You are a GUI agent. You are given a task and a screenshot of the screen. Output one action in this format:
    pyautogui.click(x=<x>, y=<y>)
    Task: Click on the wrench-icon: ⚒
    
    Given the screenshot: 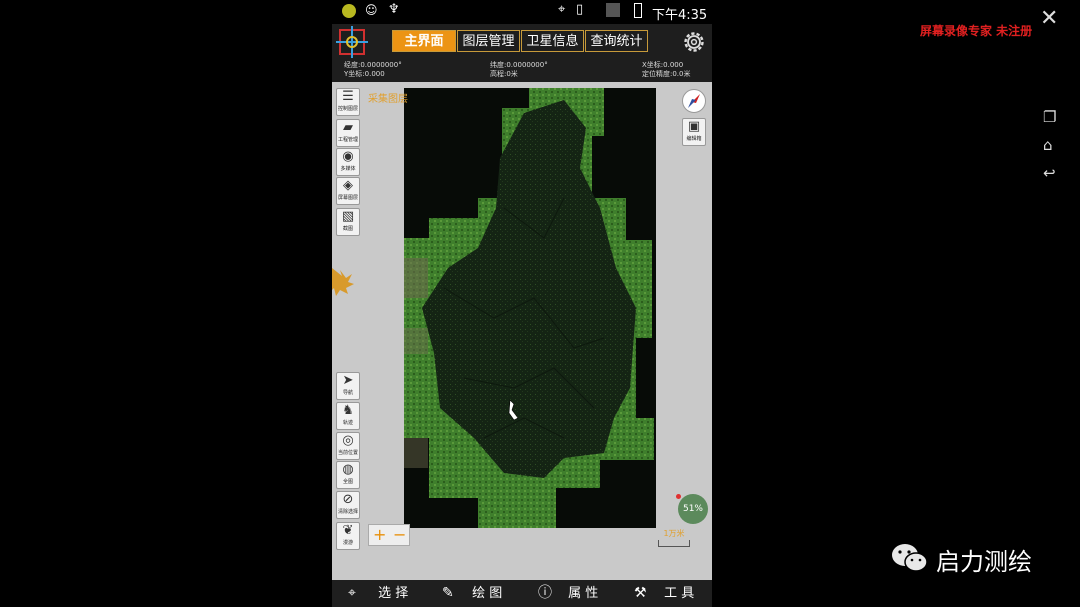 What is the action you would take?
    pyautogui.click(x=640, y=593)
    